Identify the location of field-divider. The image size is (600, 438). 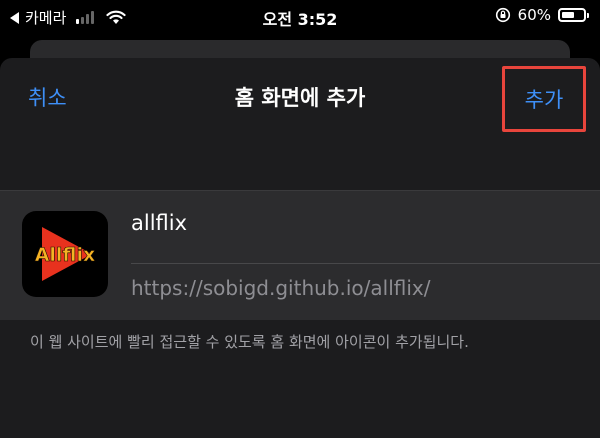
(365, 263).